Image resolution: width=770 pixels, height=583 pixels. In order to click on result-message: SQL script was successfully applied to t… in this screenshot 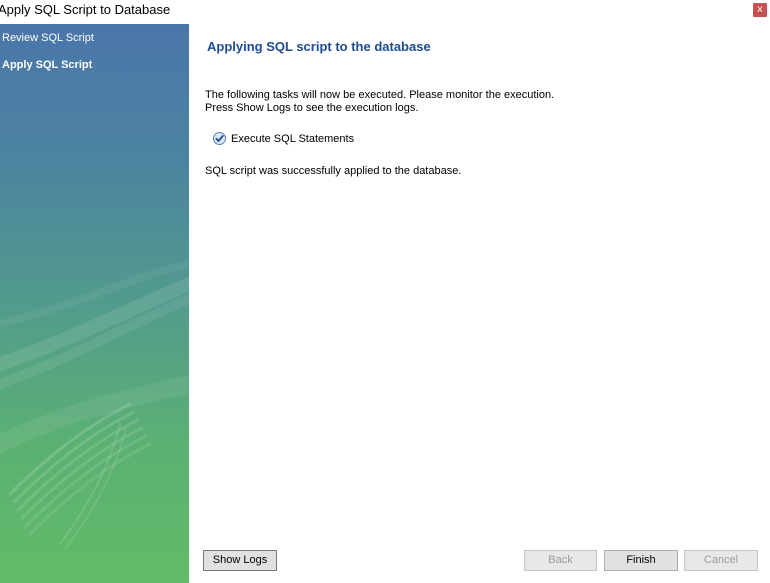, I will do `click(333, 171)`.